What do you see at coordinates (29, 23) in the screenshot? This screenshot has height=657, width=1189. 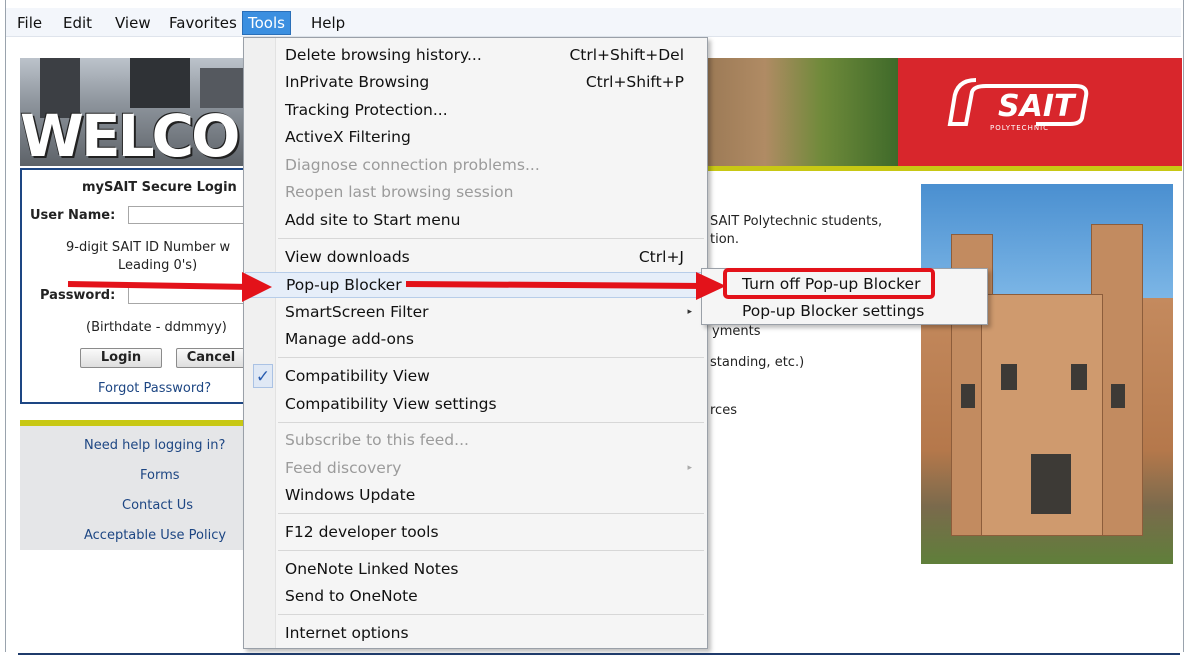 I see `menu-file: File` at bounding box center [29, 23].